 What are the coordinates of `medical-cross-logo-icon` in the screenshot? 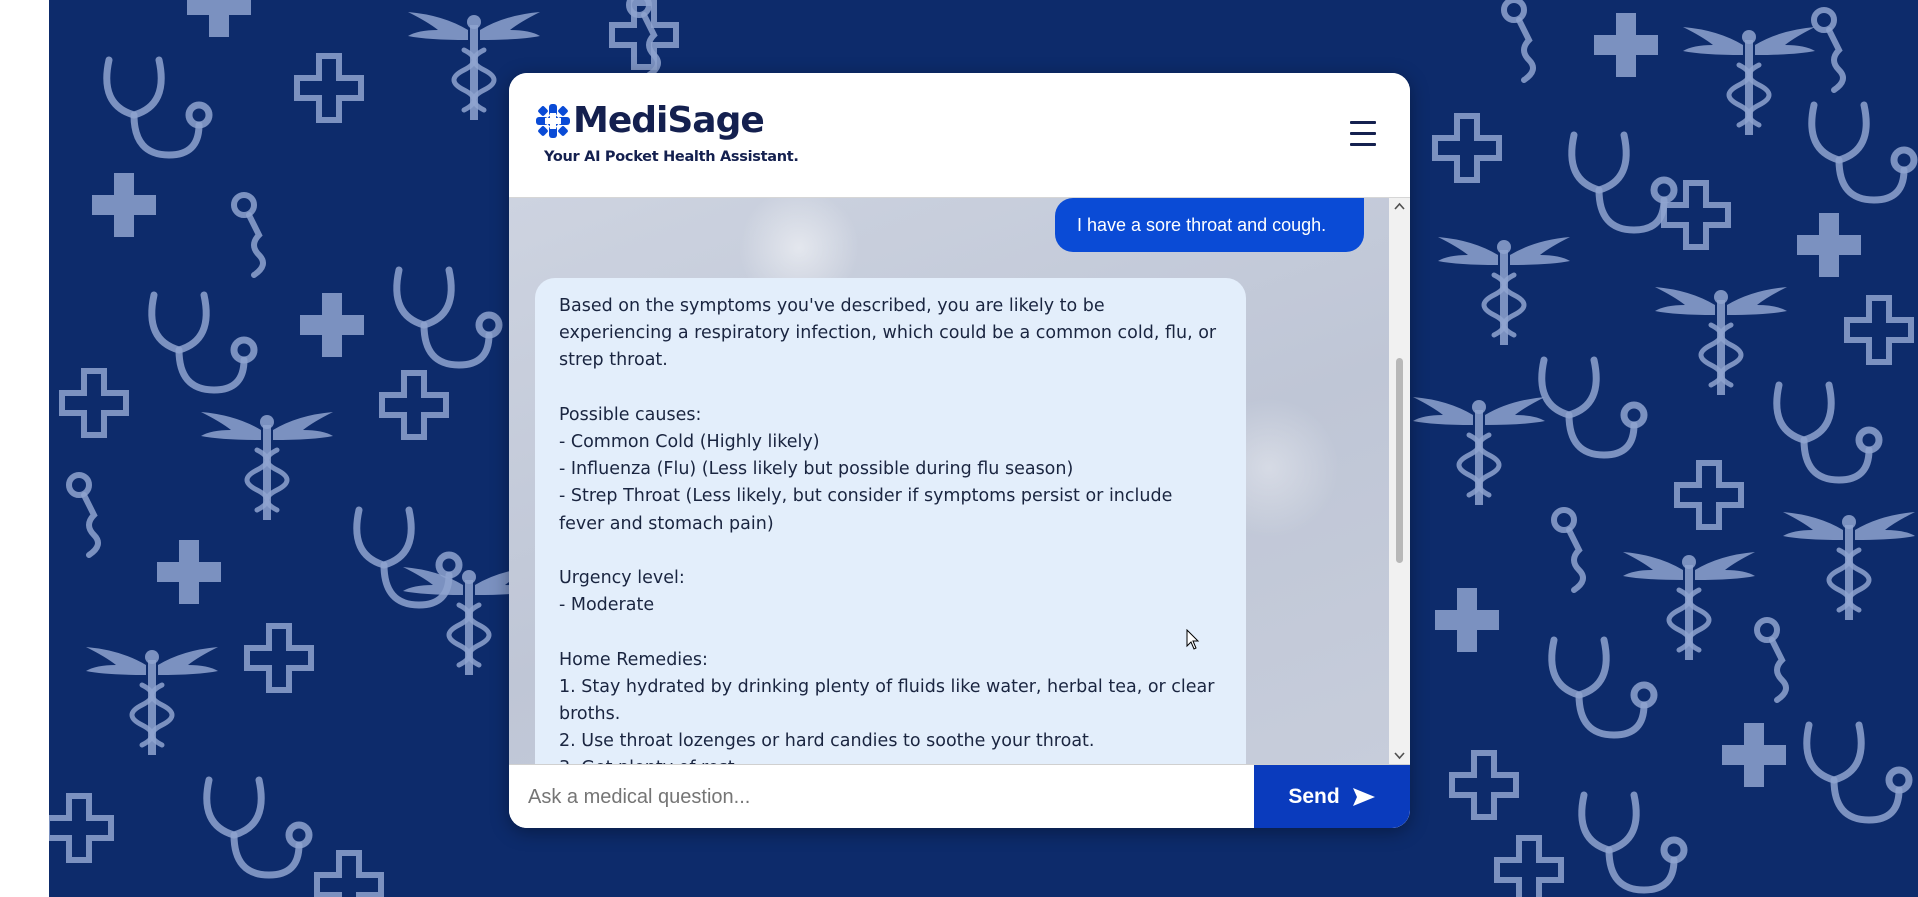 It's located at (553, 121).